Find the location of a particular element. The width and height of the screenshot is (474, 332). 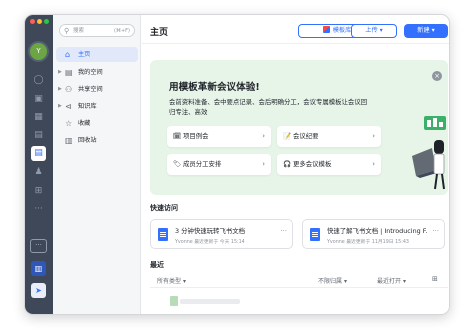

new-label: 新建 is located at coordinates (423, 30).